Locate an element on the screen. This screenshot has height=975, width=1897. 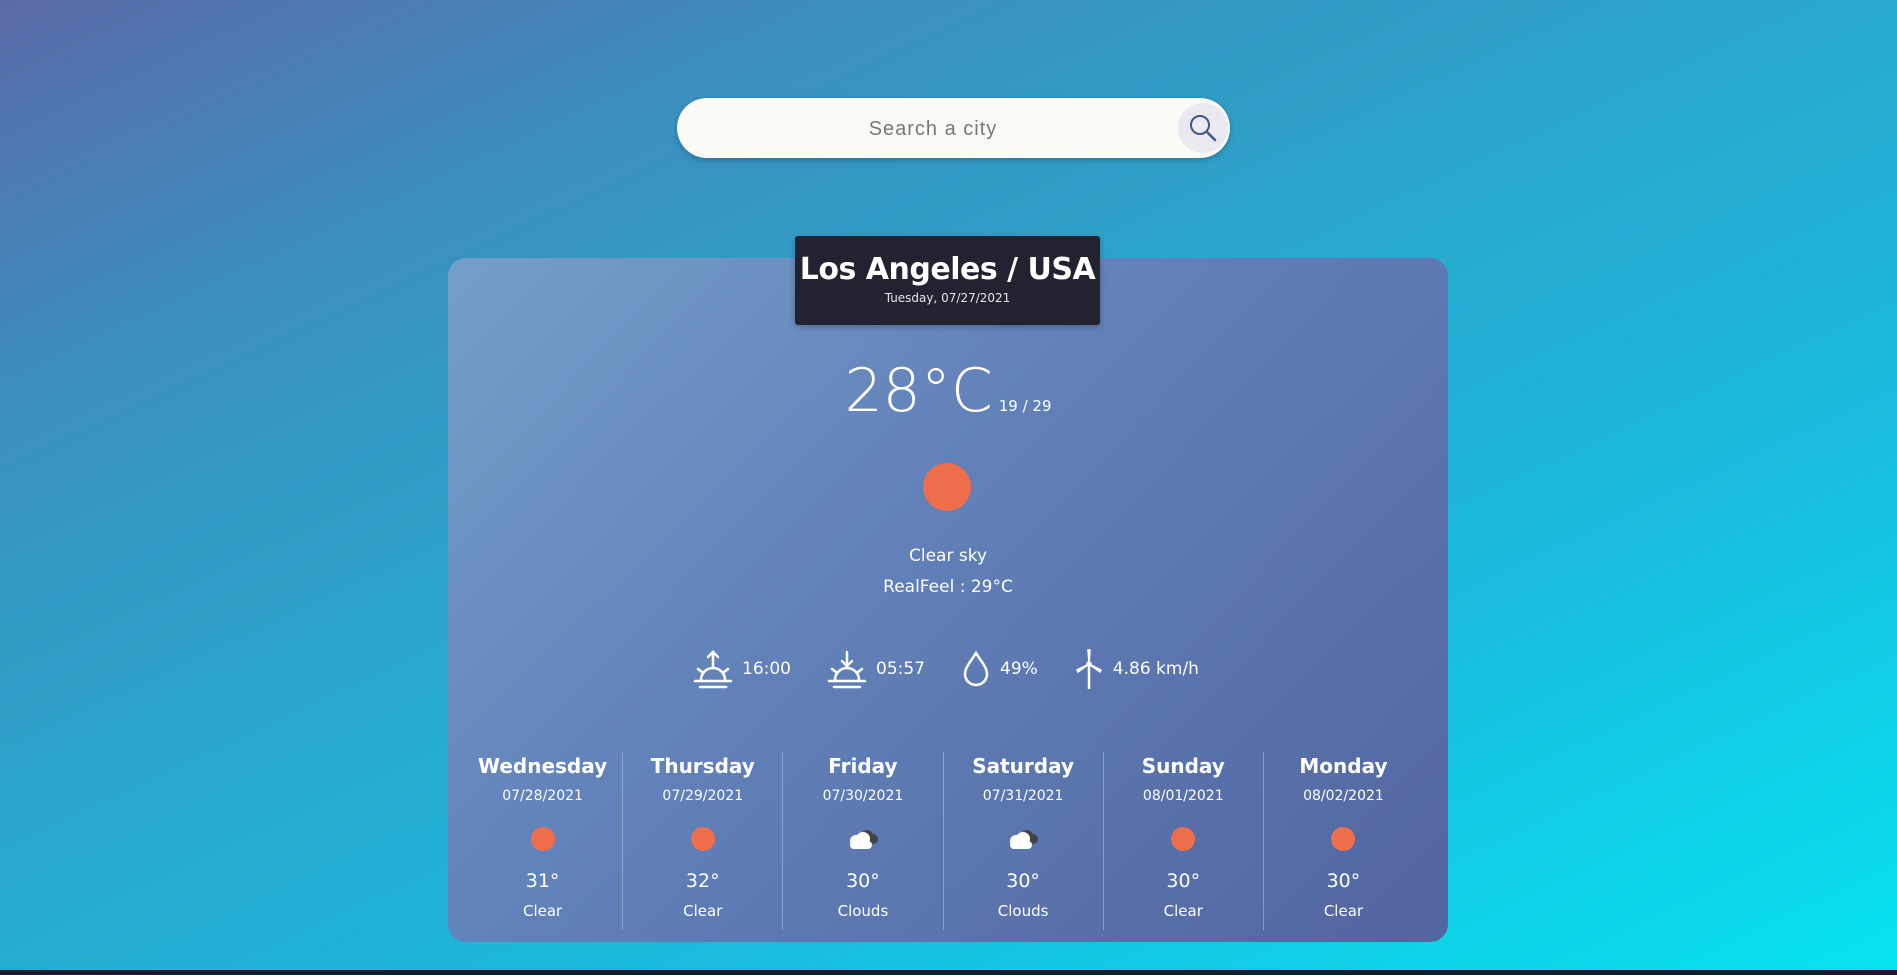
wind-stat: 4.86 km/h is located at coordinates (1136, 669).